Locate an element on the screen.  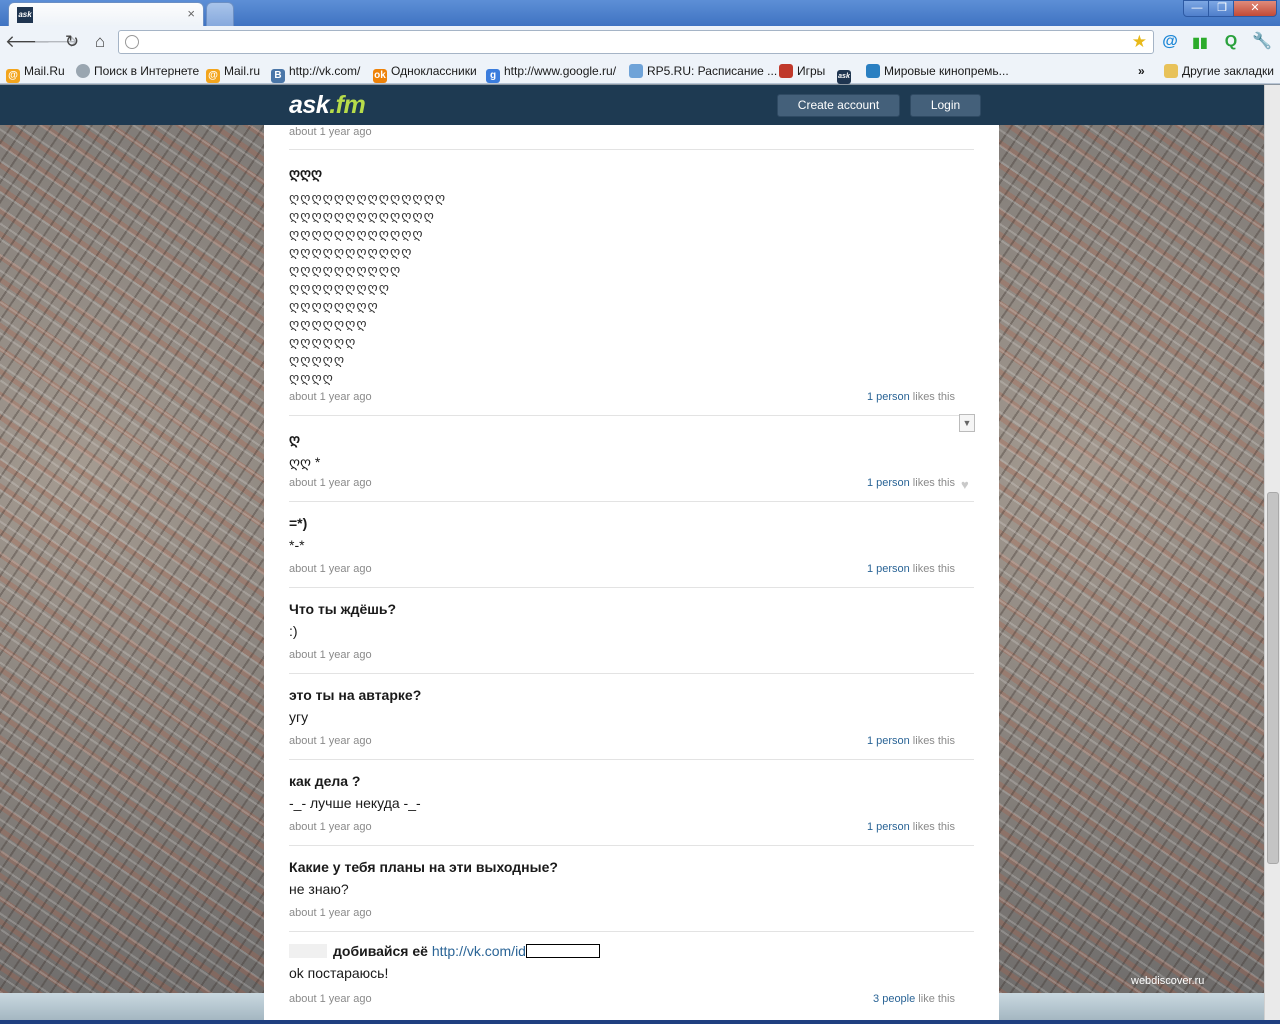
home-icon: ⌂ is located at coordinates (100, 42).